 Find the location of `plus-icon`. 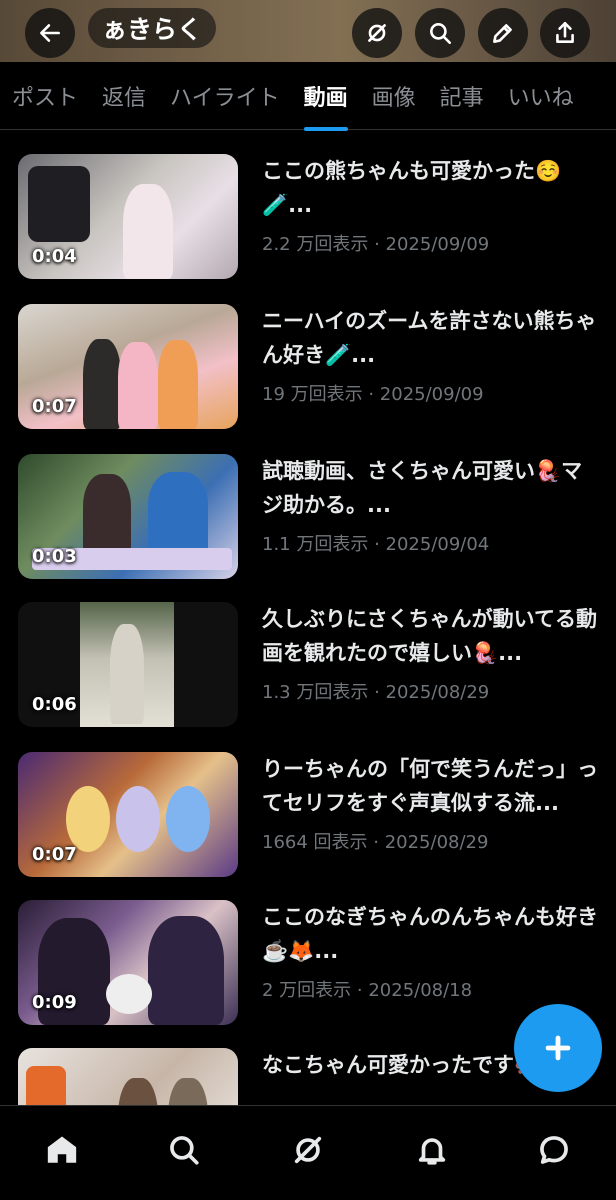

plus-icon is located at coordinates (558, 1048).